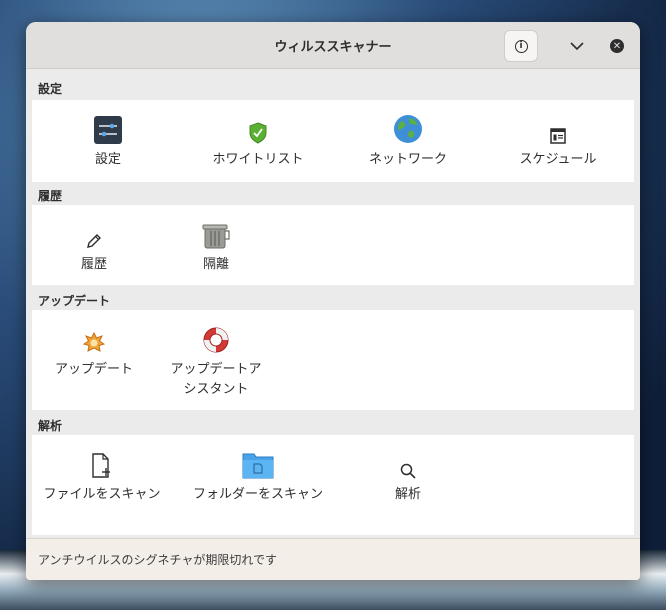 This screenshot has height=610, width=666. I want to click on update-assistant-label: アップデートアシスタント, so click(216, 379).